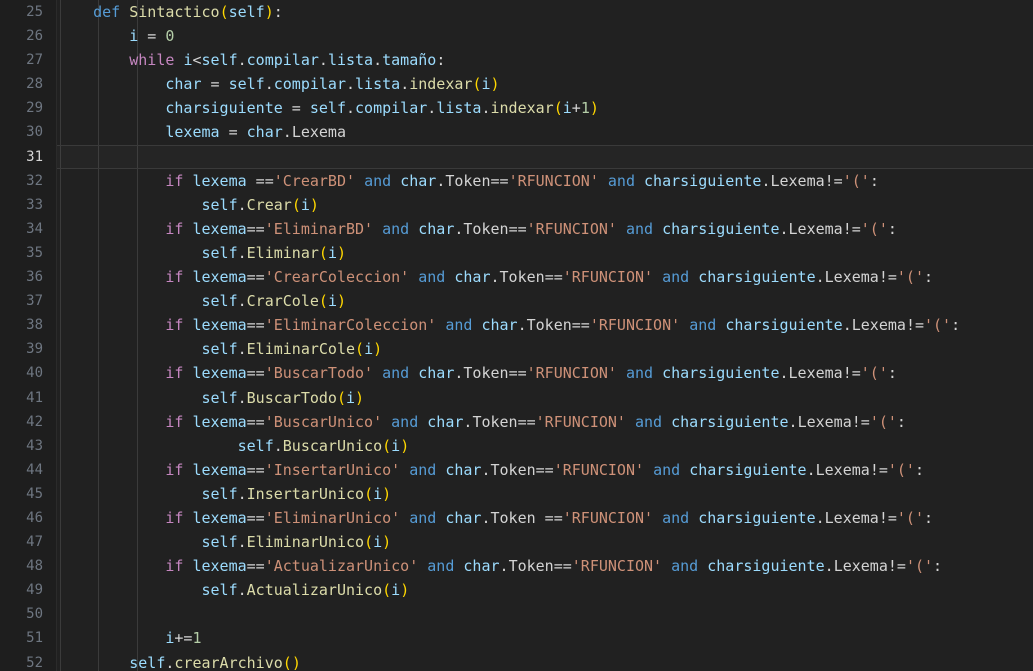 The image size is (1033, 671). What do you see at coordinates (28, 349) in the screenshot?
I see `line-number: 39` at bounding box center [28, 349].